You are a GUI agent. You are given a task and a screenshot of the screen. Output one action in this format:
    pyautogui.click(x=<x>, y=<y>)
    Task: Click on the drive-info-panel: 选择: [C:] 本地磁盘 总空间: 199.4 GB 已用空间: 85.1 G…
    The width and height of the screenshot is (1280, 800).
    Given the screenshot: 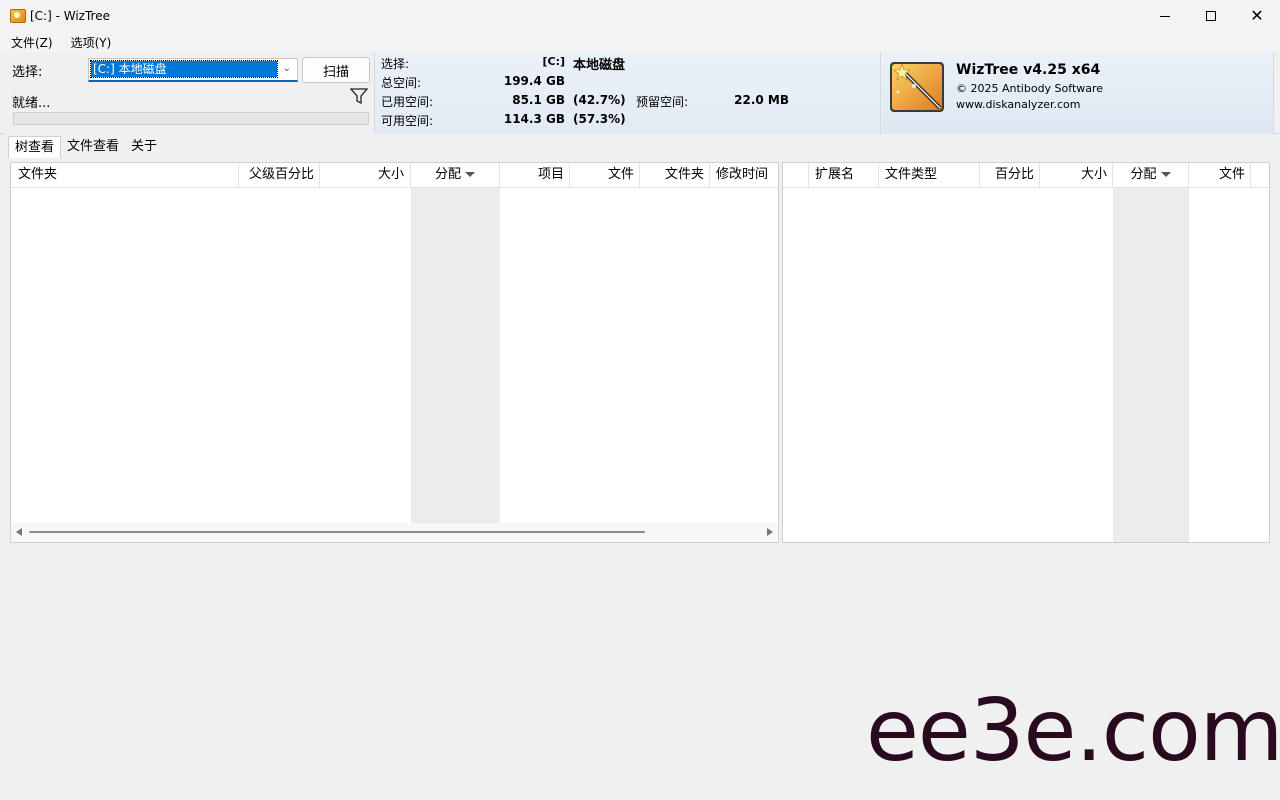 What is the action you would take?
    pyautogui.click(x=627, y=93)
    